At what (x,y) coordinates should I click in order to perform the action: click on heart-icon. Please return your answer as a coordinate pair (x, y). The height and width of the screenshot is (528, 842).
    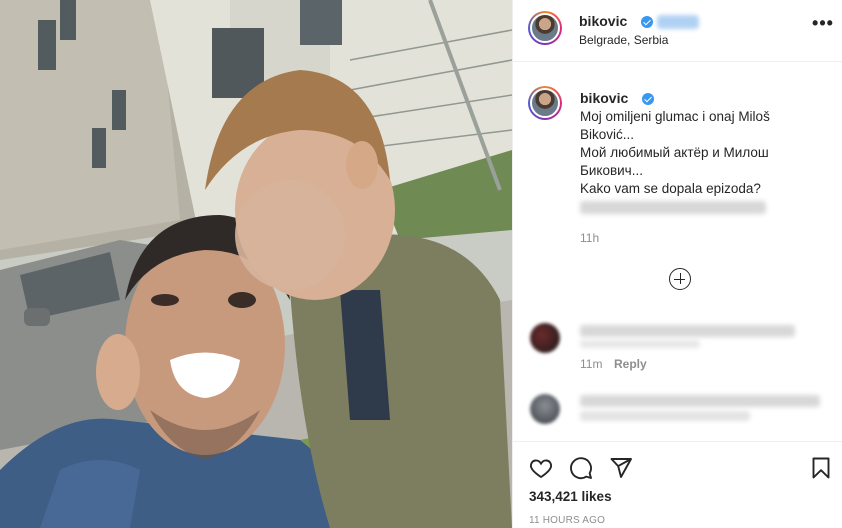
    Looking at the image, I should click on (541, 468).